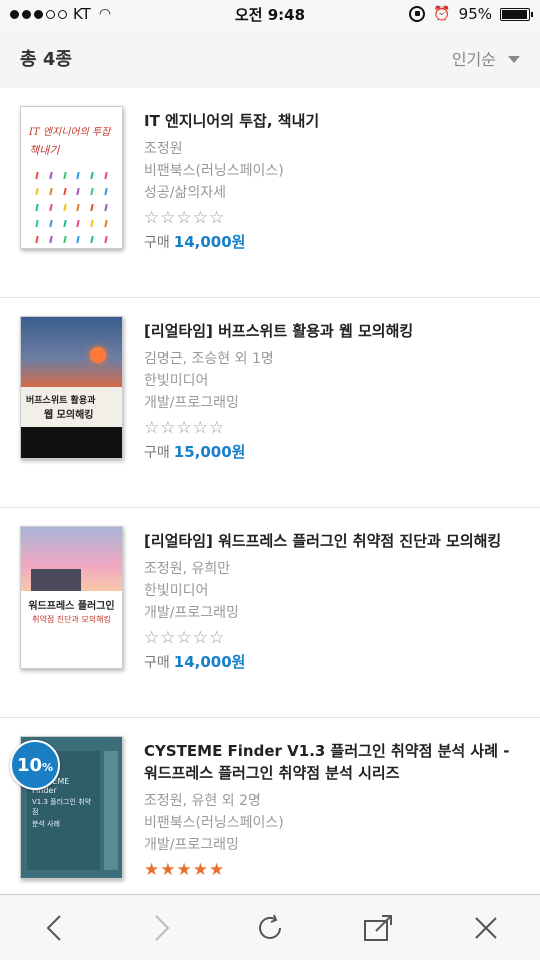 Image resolution: width=540 pixels, height=960 pixels. I want to click on book-cover: 워드프레스 플러그인 취약점 진단과 모의해킹, so click(71, 597).